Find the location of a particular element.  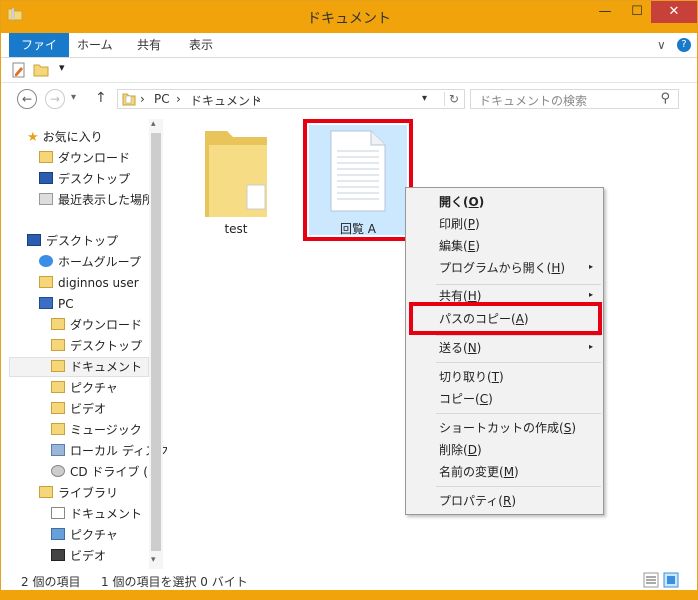

star-icon: ★ is located at coordinates (33, 137).